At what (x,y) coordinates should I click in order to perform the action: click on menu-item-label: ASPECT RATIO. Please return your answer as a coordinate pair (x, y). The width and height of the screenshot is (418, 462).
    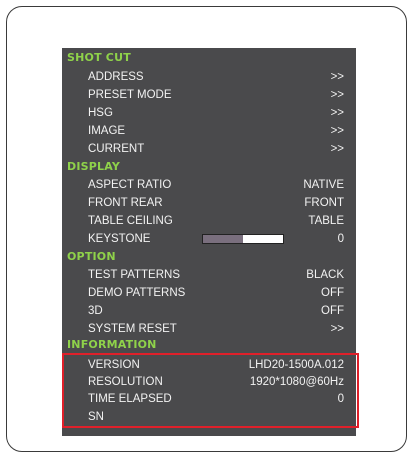
    Looking at the image, I should click on (130, 185).